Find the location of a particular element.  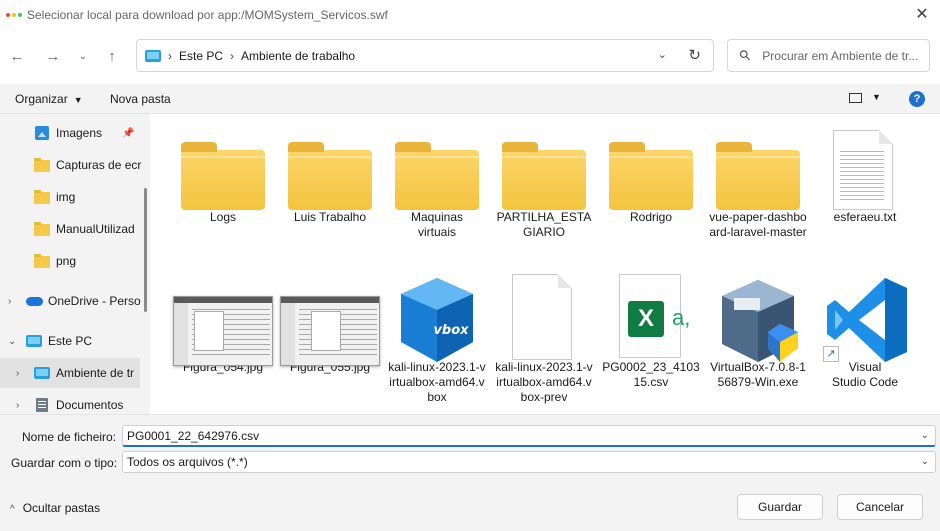

filename-label: Nome de ficheiro: is located at coordinates (69, 437).